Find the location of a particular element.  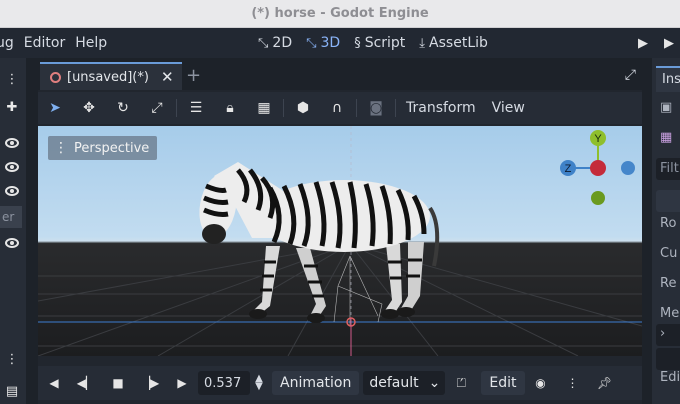

node-header is located at coordinates (668, 201).